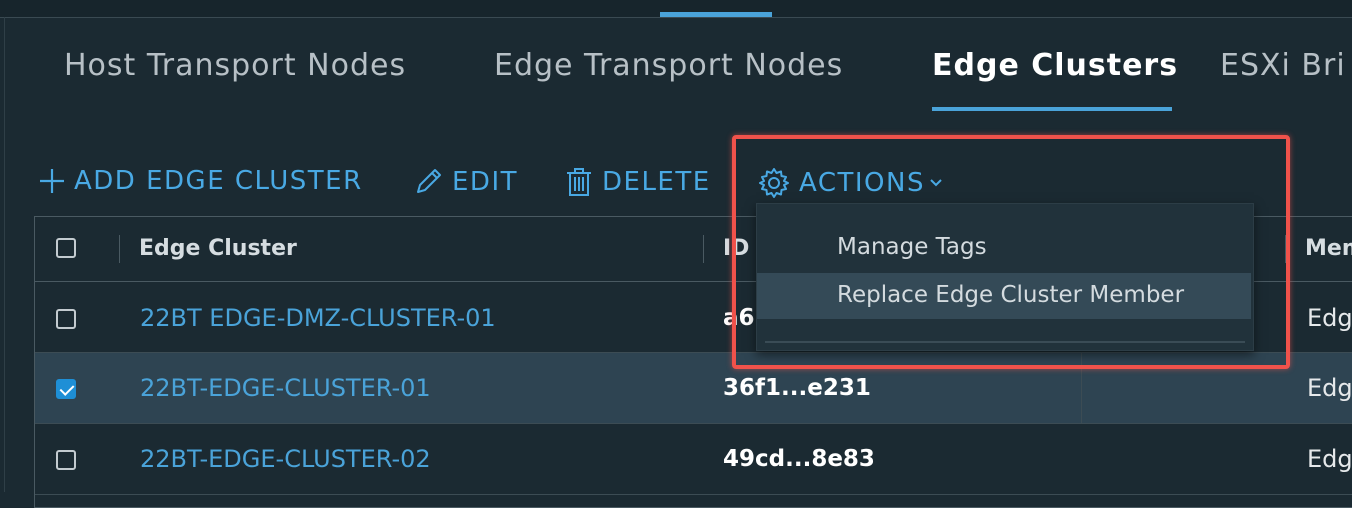 The height and width of the screenshot is (508, 1352). What do you see at coordinates (579, 182) in the screenshot?
I see `trash-icon` at bounding box center [579, 182].